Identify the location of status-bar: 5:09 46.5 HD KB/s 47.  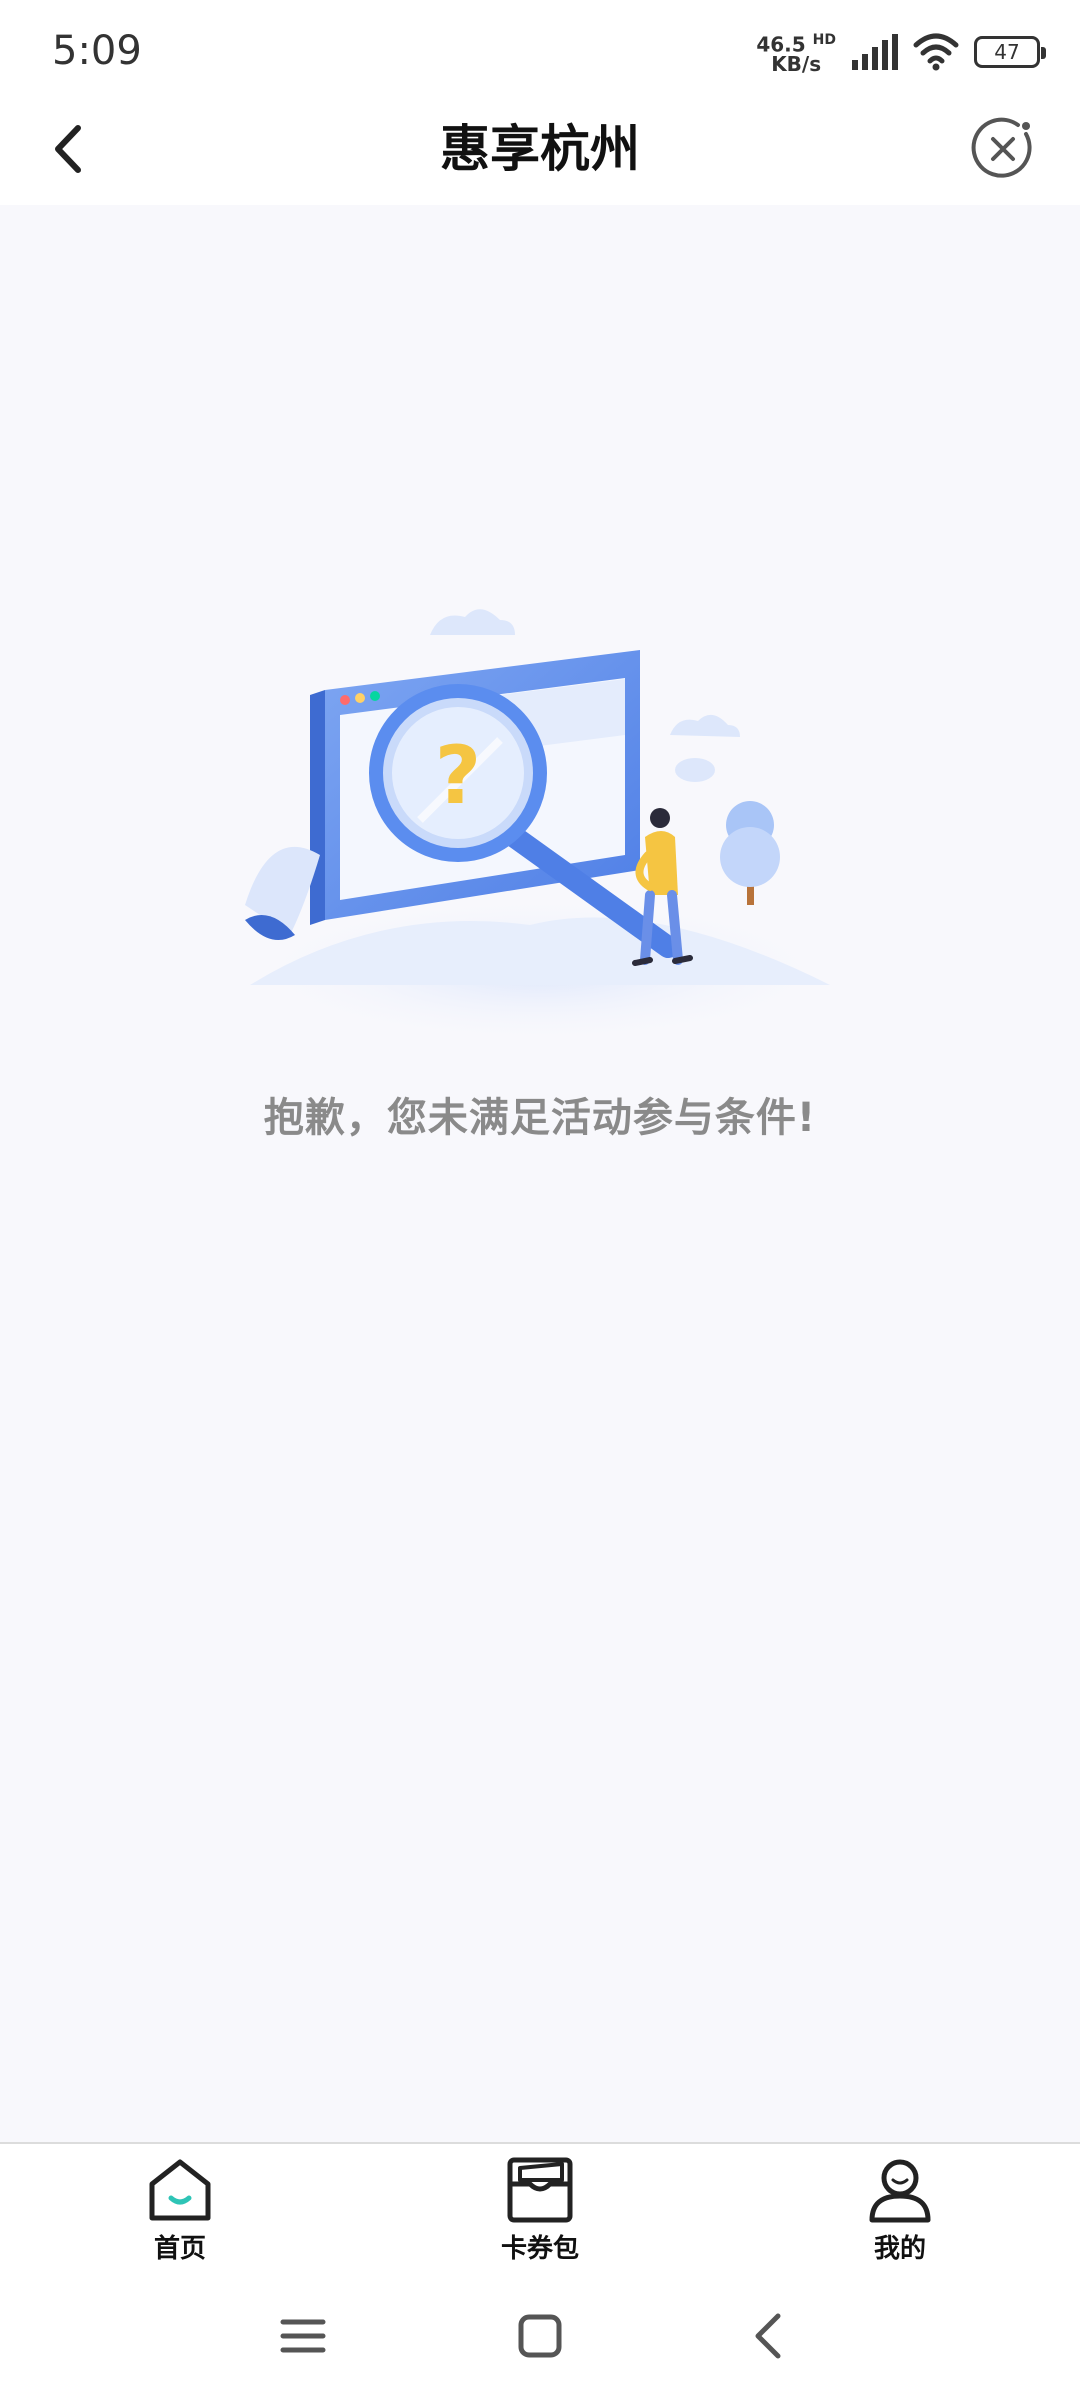
(540, 50).